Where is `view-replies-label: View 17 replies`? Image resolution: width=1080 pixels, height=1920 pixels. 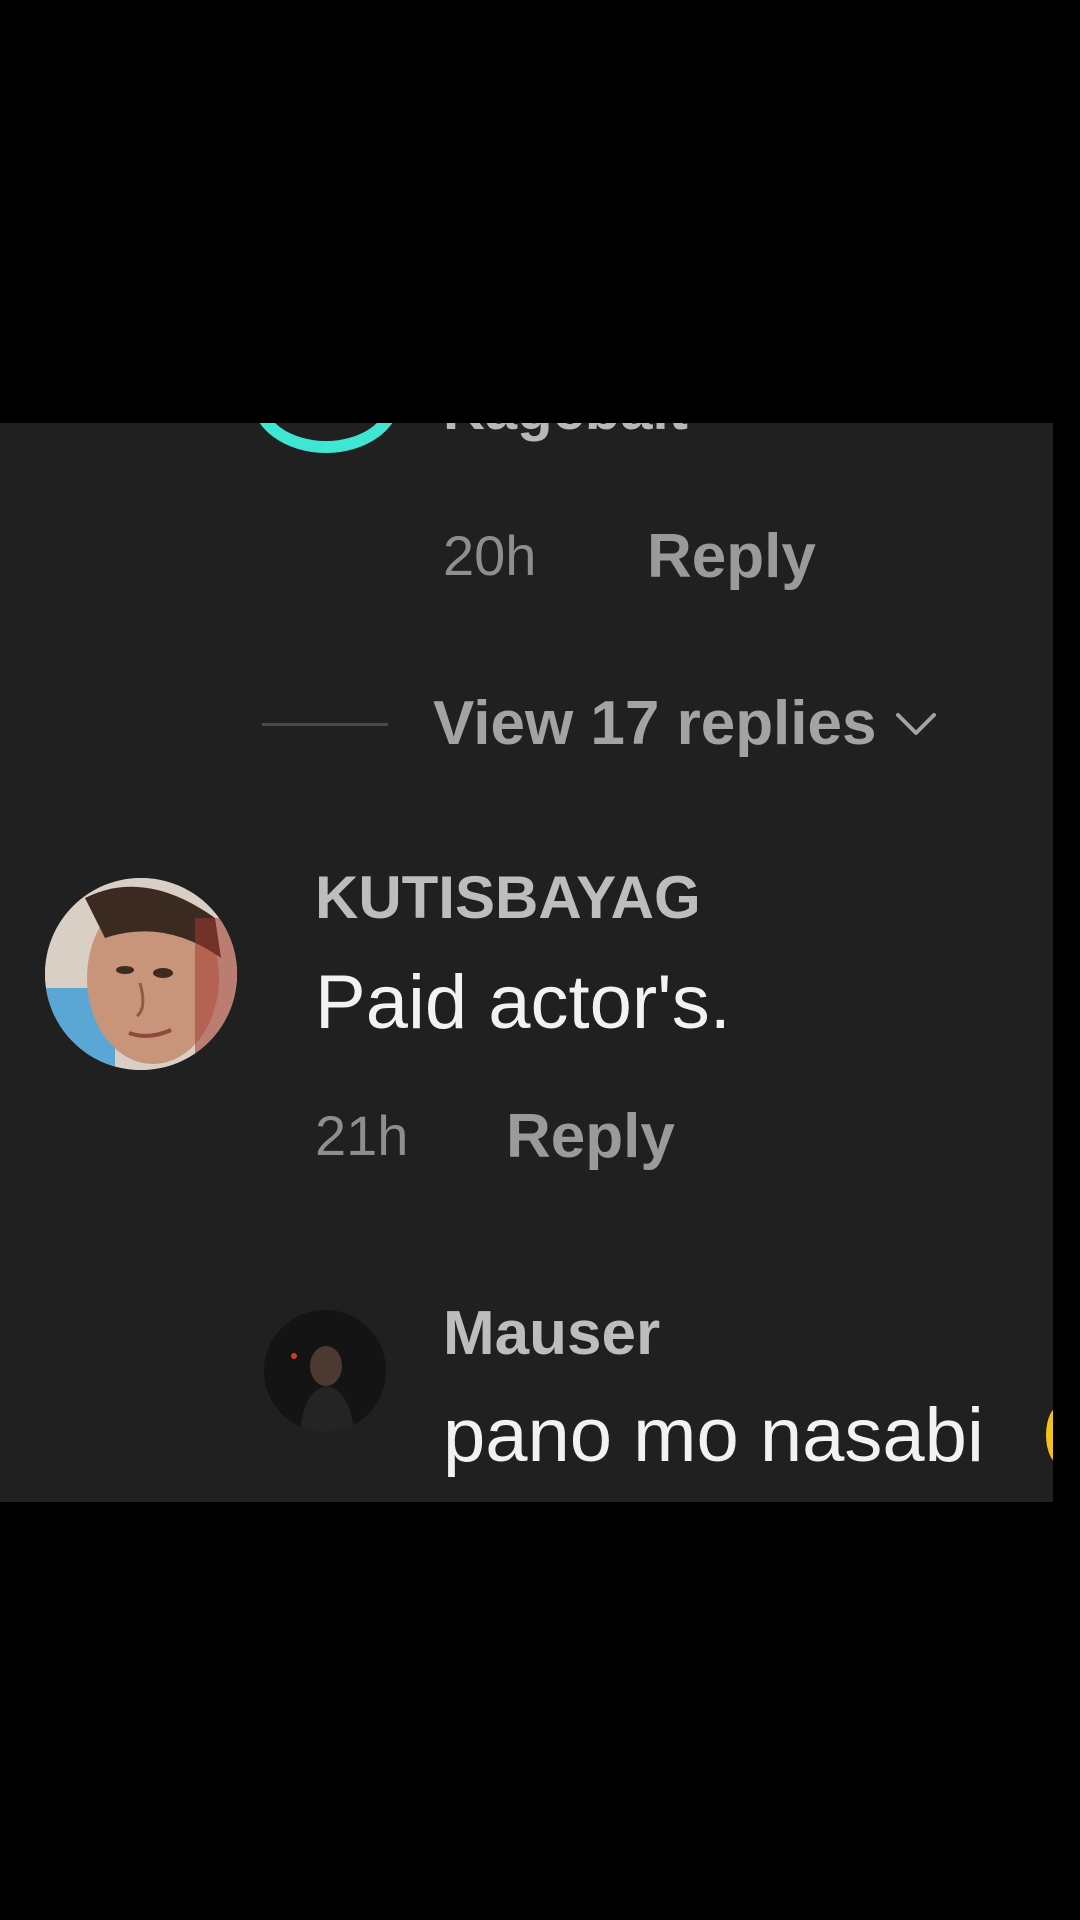 view-replies-label: View 17 replies is located at coordinates (655, 723).